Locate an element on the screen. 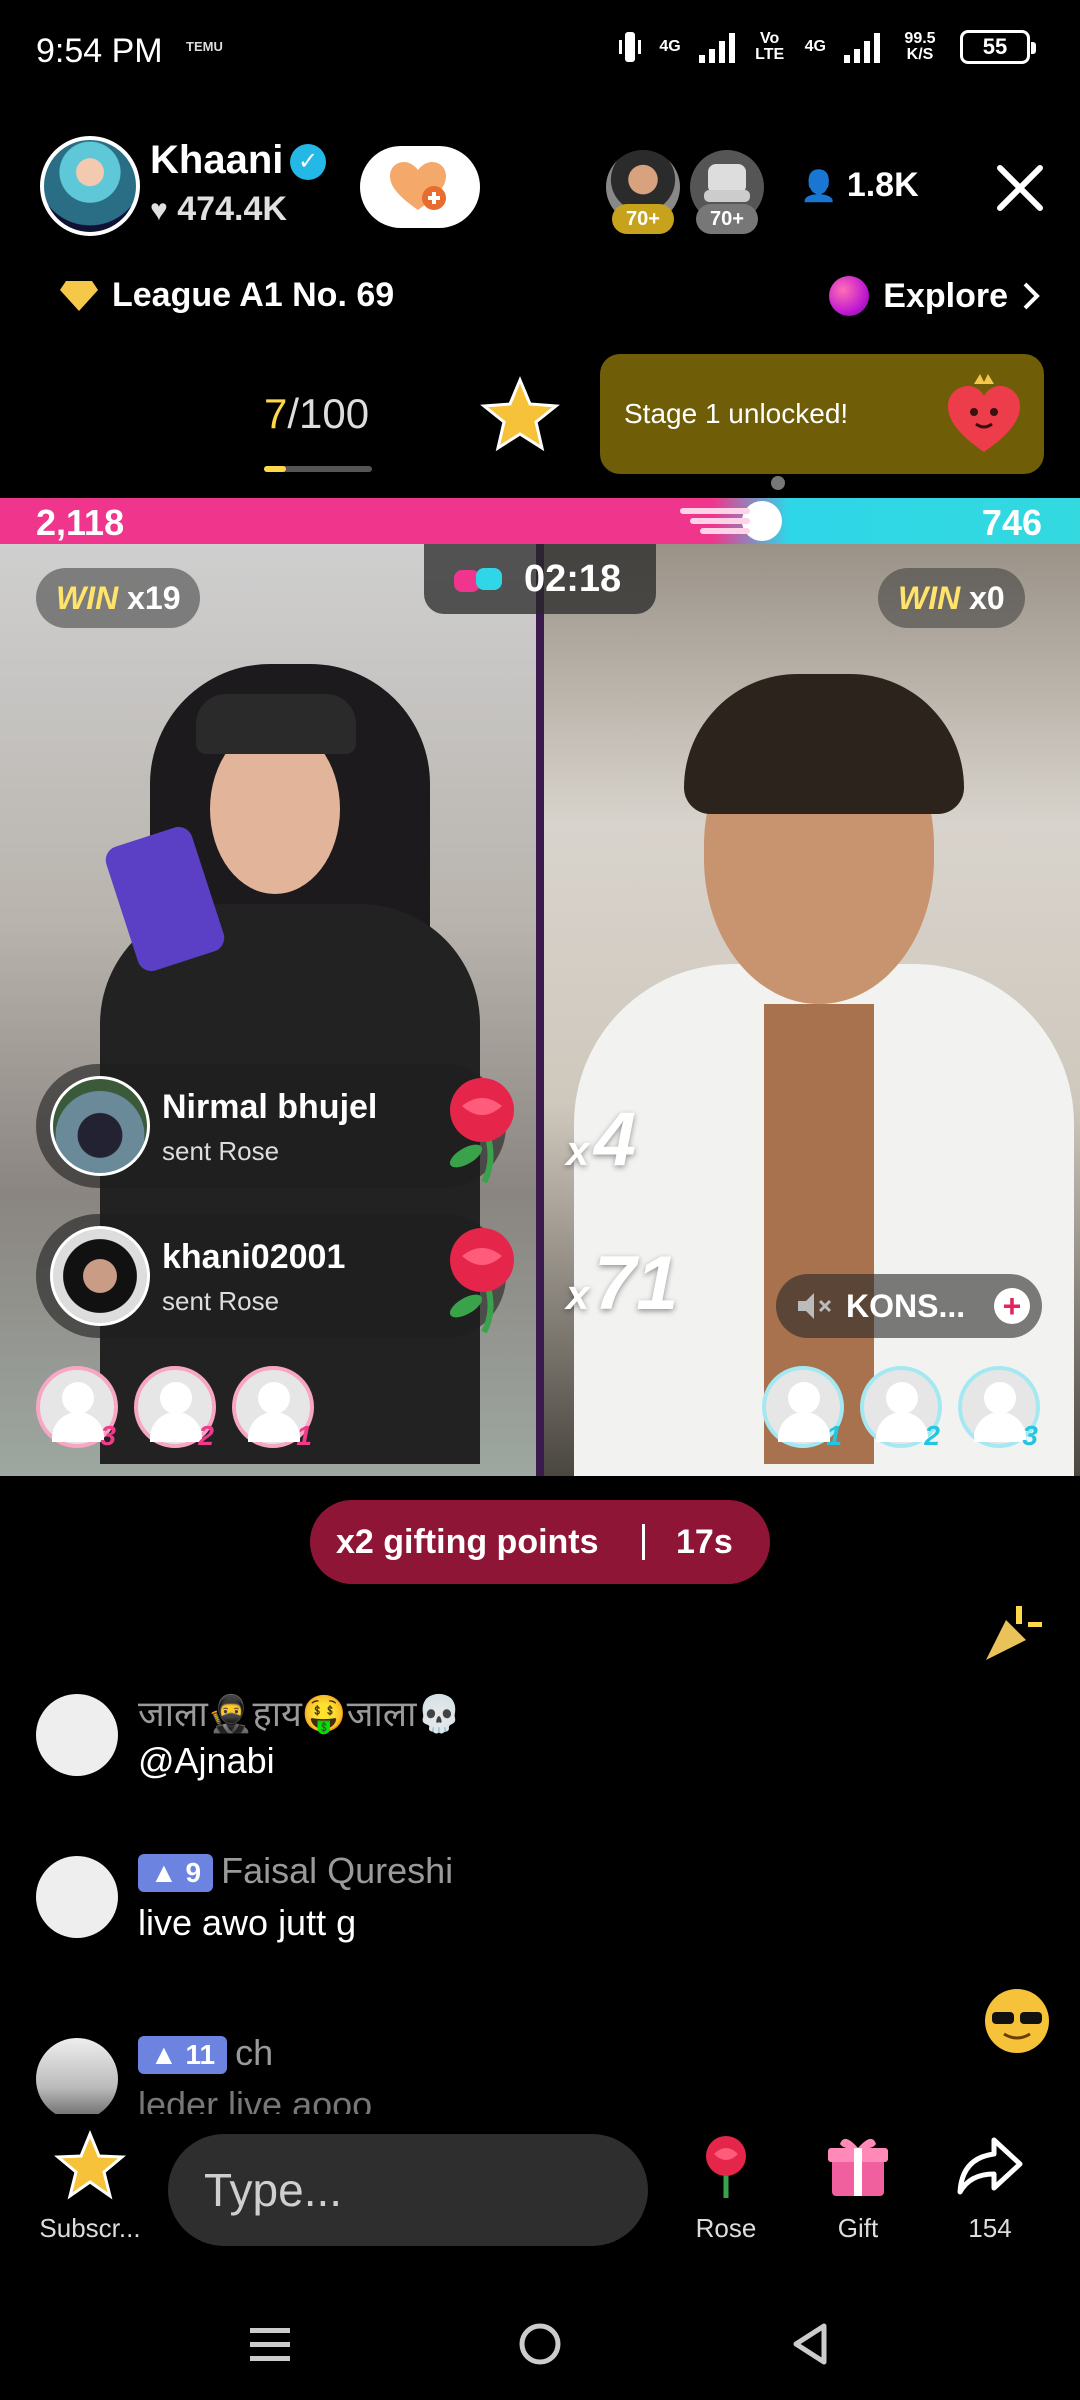  close-icon is located at coordinates (1020, 188).